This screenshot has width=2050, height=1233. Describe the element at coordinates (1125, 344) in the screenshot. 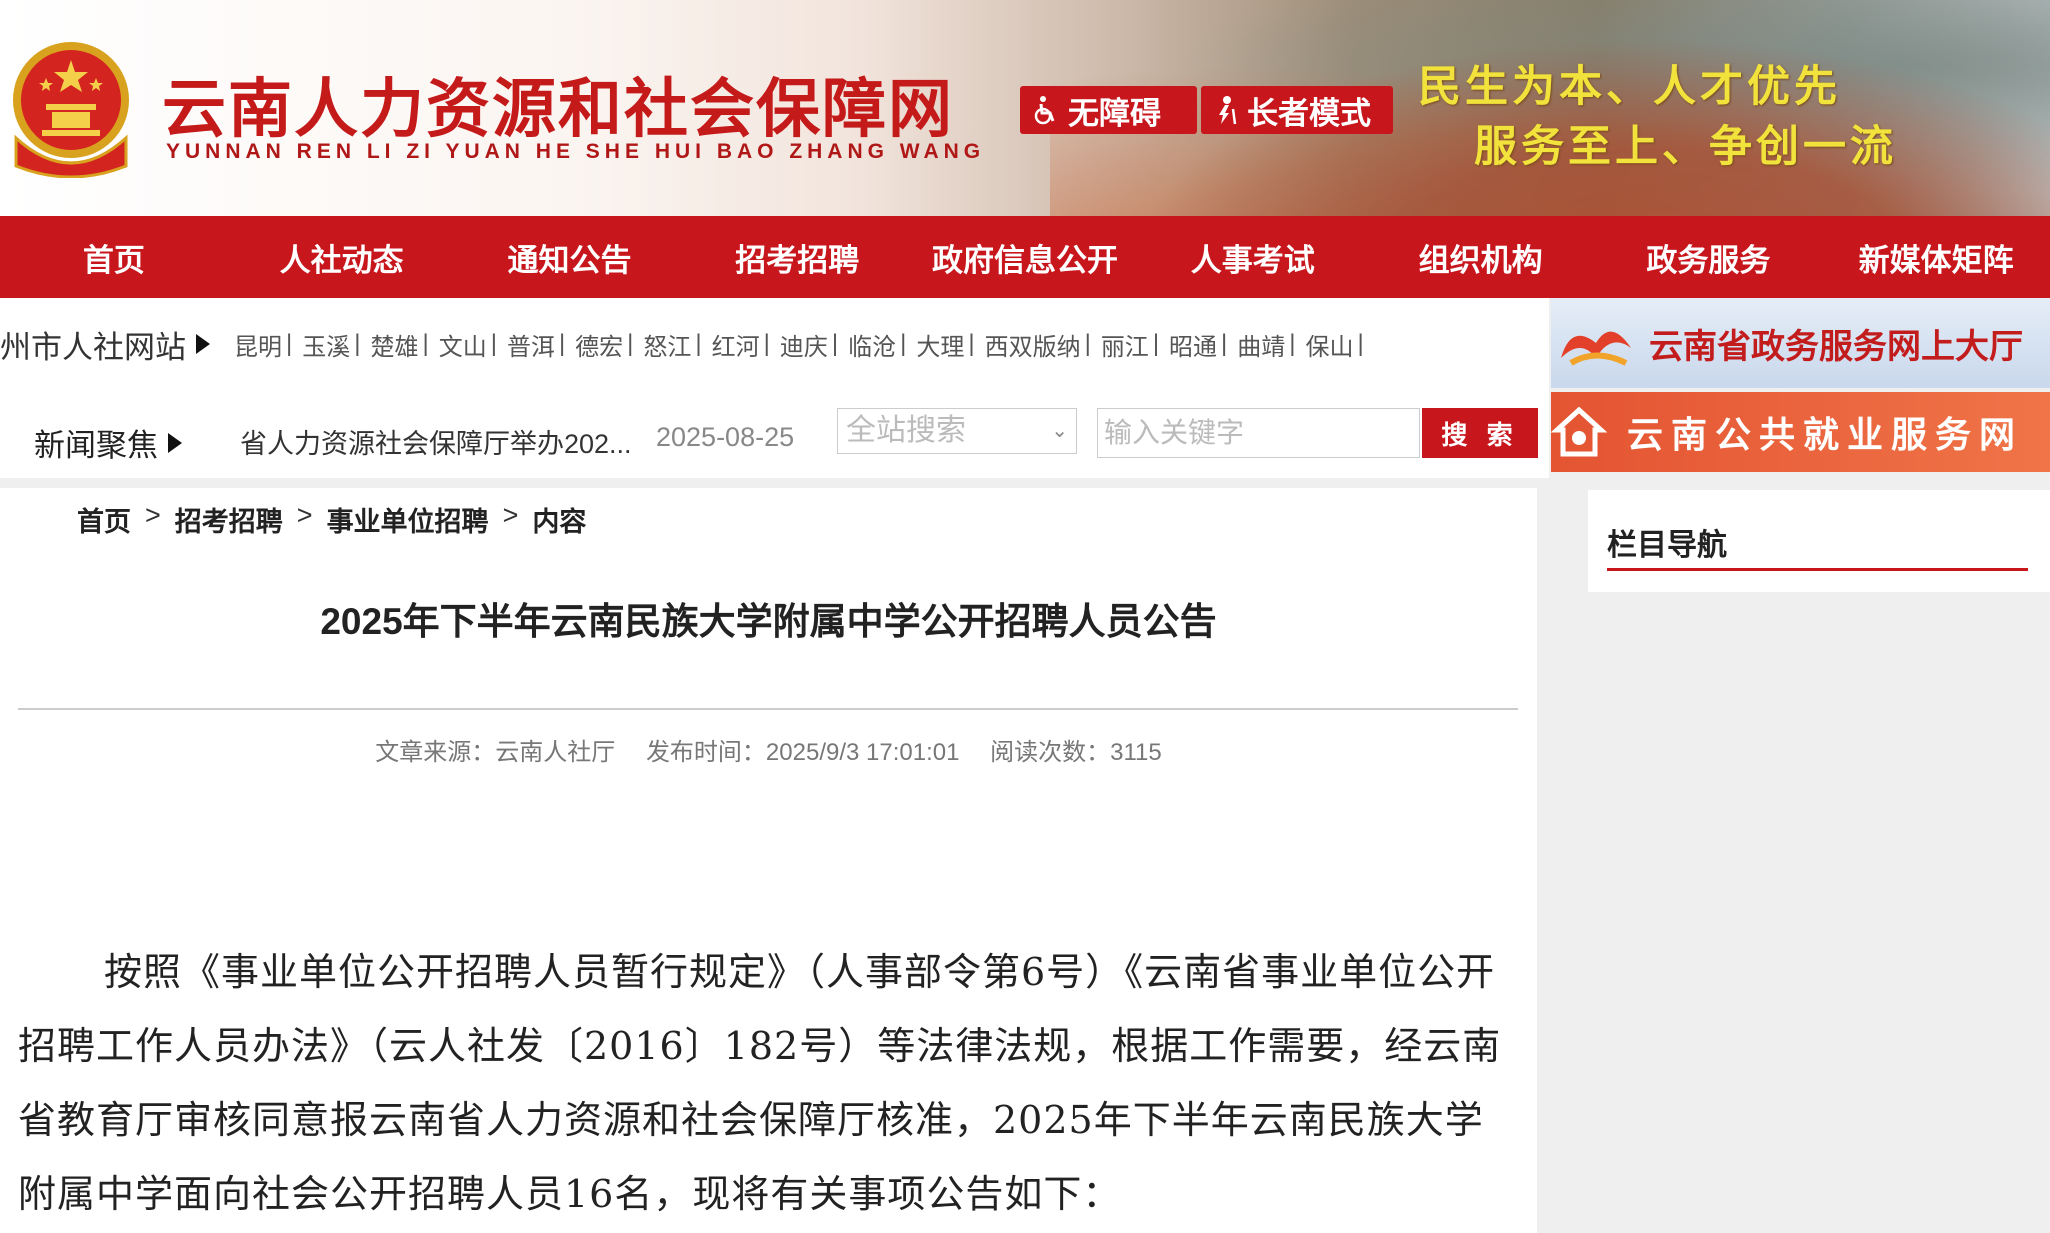

I see `city-link-lijiang: 丽江` at that location.